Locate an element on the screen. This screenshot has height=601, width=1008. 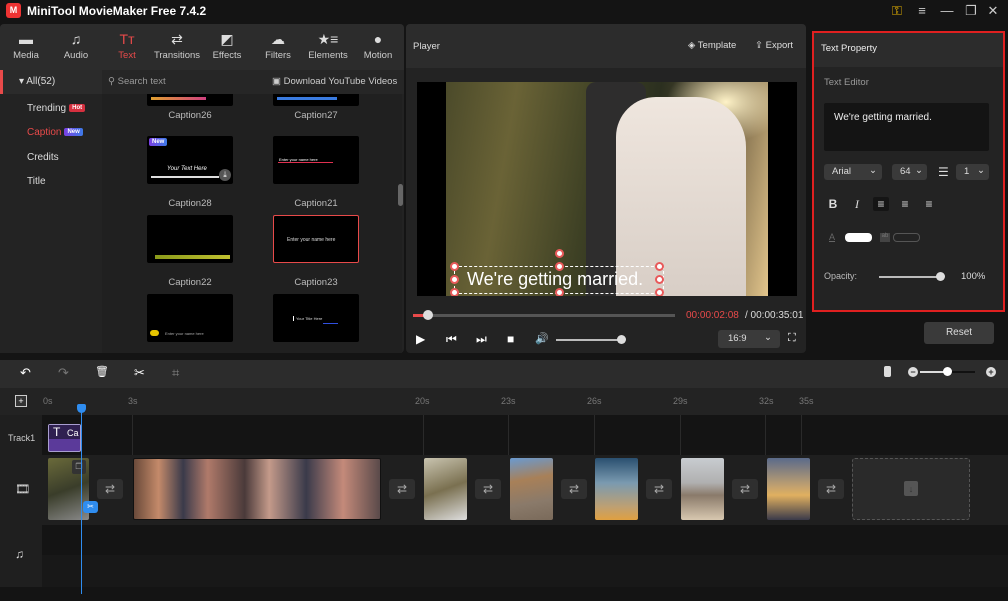
timeline-zoom-slider is located at coordinates (947, 371).